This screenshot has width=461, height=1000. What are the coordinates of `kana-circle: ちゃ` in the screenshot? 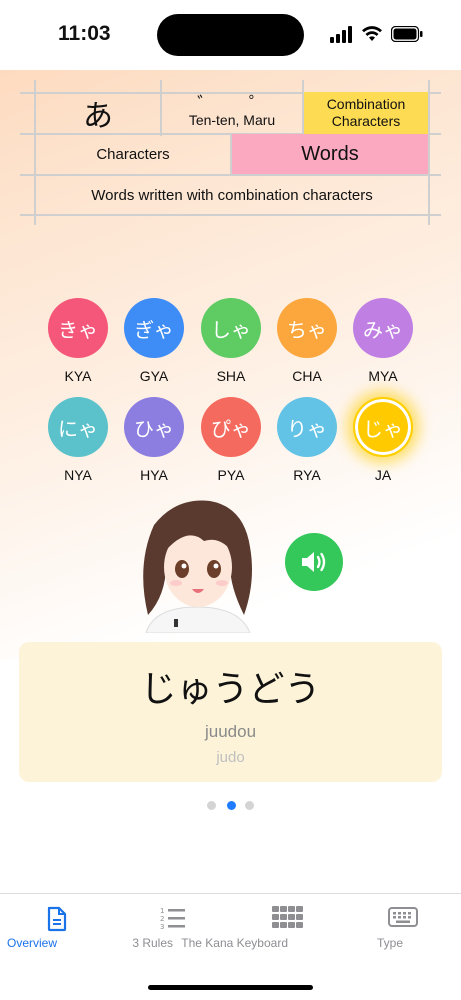 It's located at (307, 328).